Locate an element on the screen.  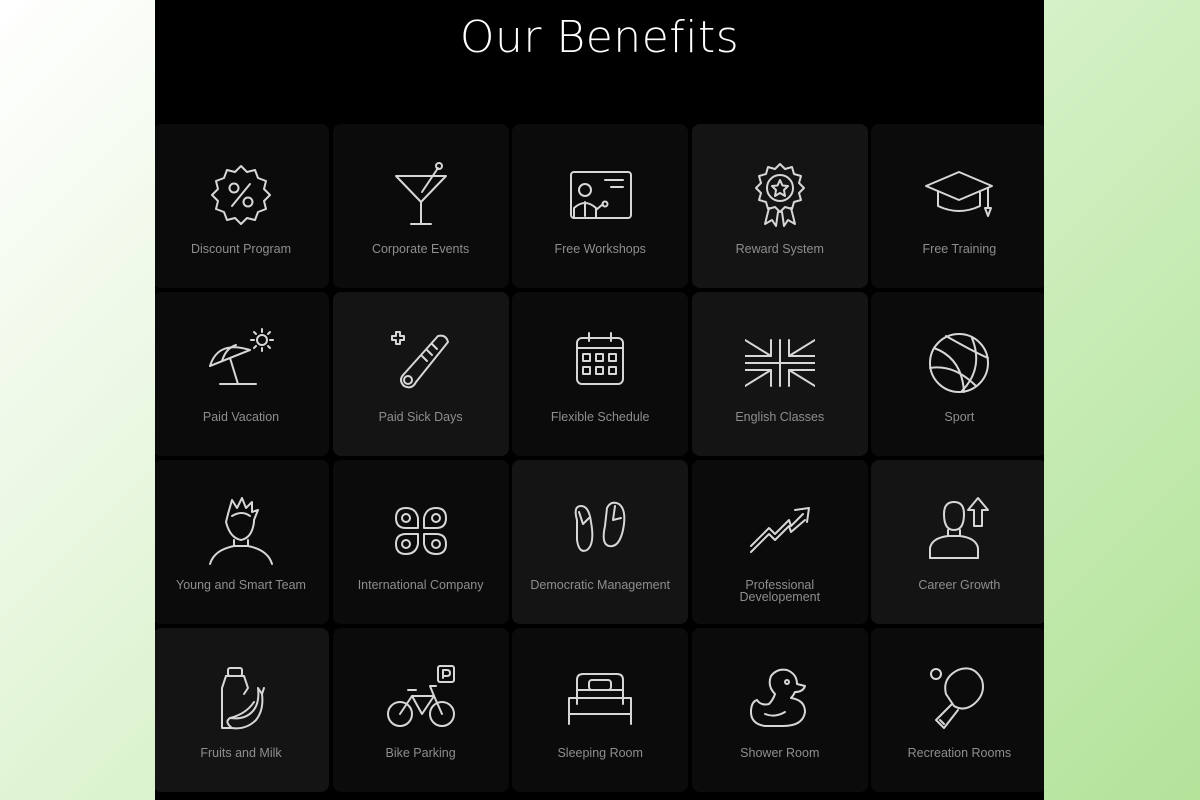
benefit-card-shower-room: Shower Room is located at coordinates (779, 710).